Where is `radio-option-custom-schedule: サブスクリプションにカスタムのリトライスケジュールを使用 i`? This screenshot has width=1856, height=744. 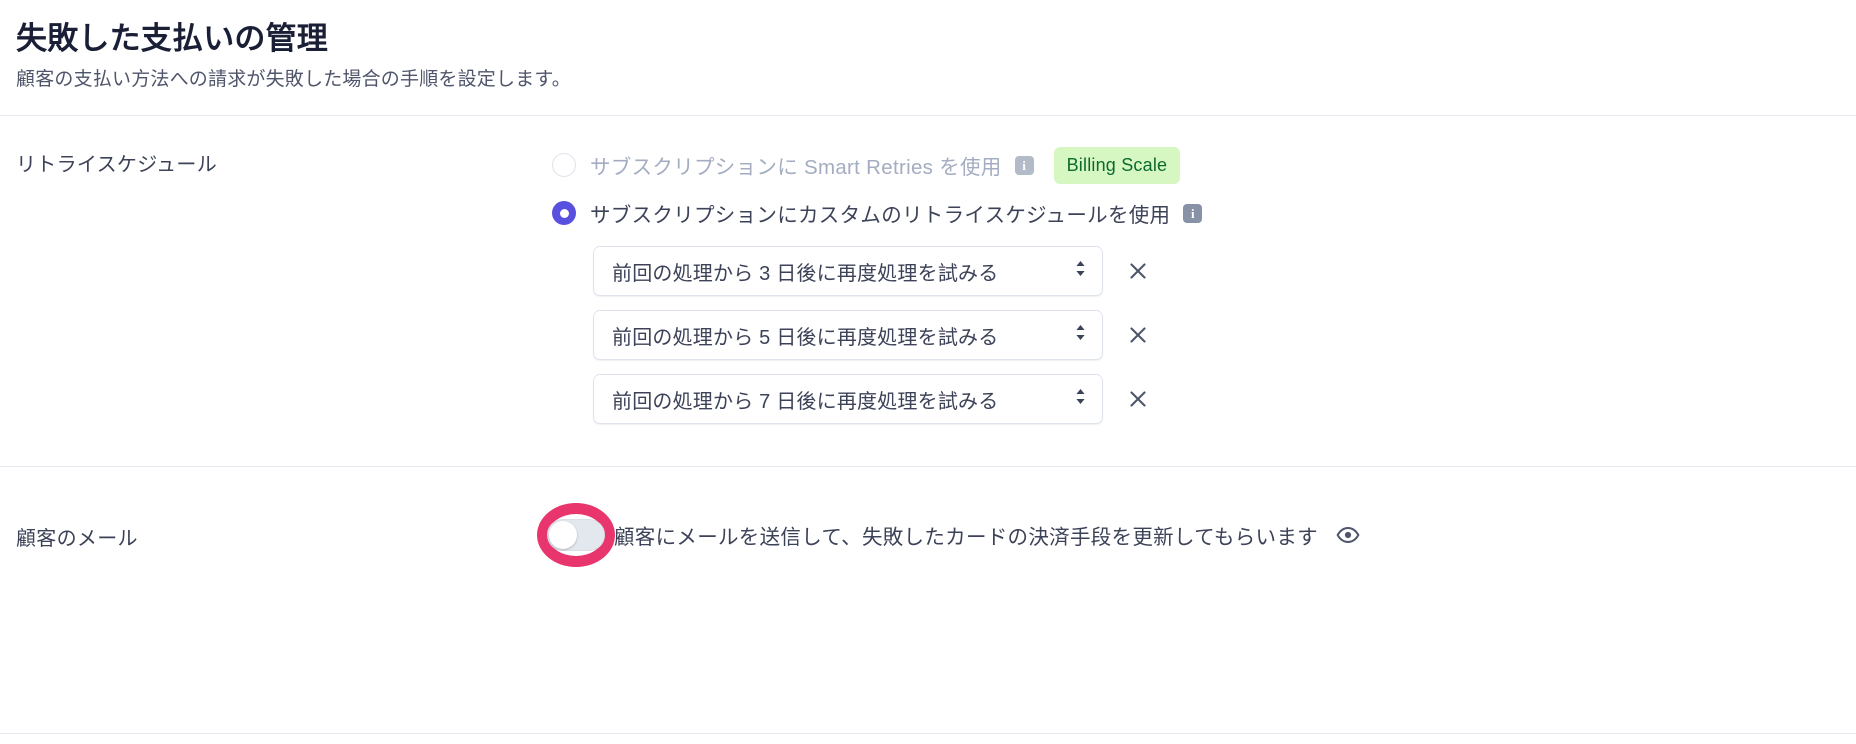
radio-option-custom-schedule: サブスクリプションにカスタムのリトライスケジュールを使用 i is located at coordinates (1204, 213).